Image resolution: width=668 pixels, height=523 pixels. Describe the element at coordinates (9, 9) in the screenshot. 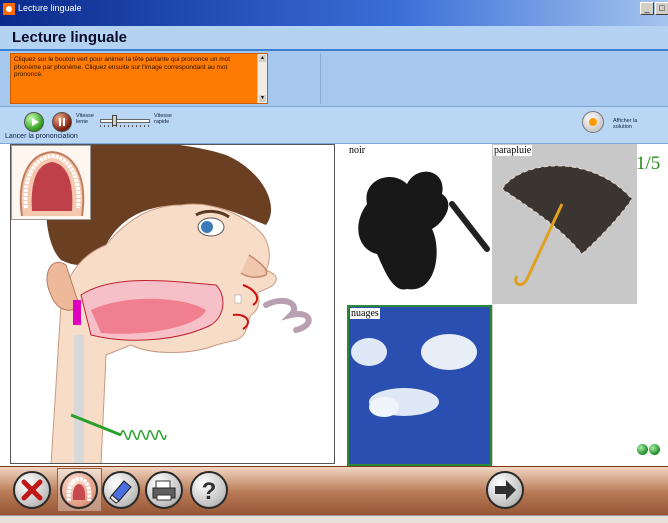

I see `app-icon` at that location.